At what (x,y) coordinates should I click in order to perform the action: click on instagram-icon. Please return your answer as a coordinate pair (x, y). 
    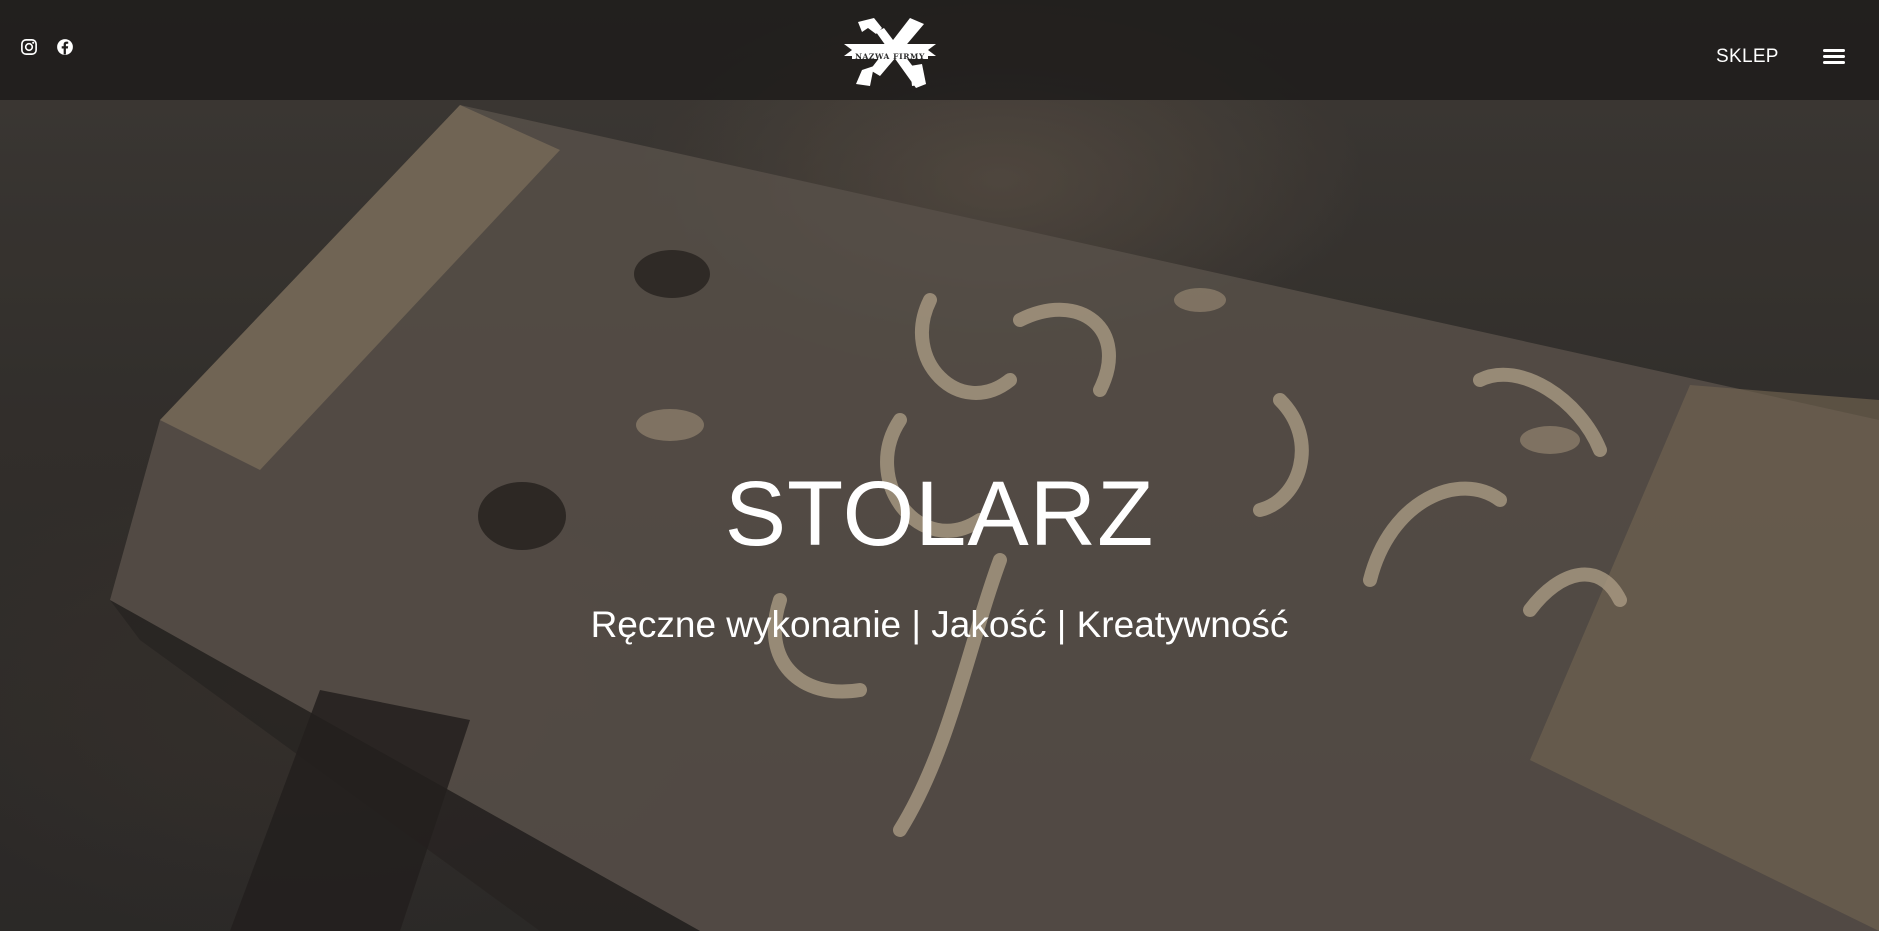
    Looking at the image, I should click on (29, 47).